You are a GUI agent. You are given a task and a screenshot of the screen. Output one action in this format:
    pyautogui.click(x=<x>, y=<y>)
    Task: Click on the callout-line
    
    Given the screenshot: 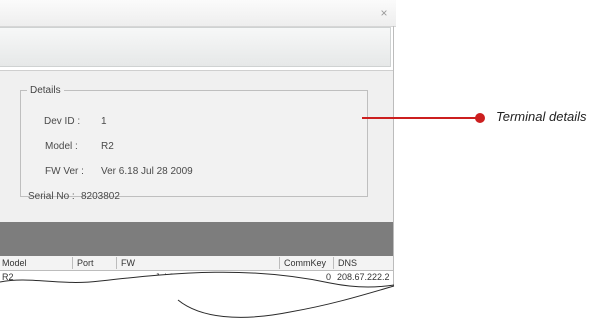 What is the action you would take?
    pyautogui.click(x=421, y=118)
    